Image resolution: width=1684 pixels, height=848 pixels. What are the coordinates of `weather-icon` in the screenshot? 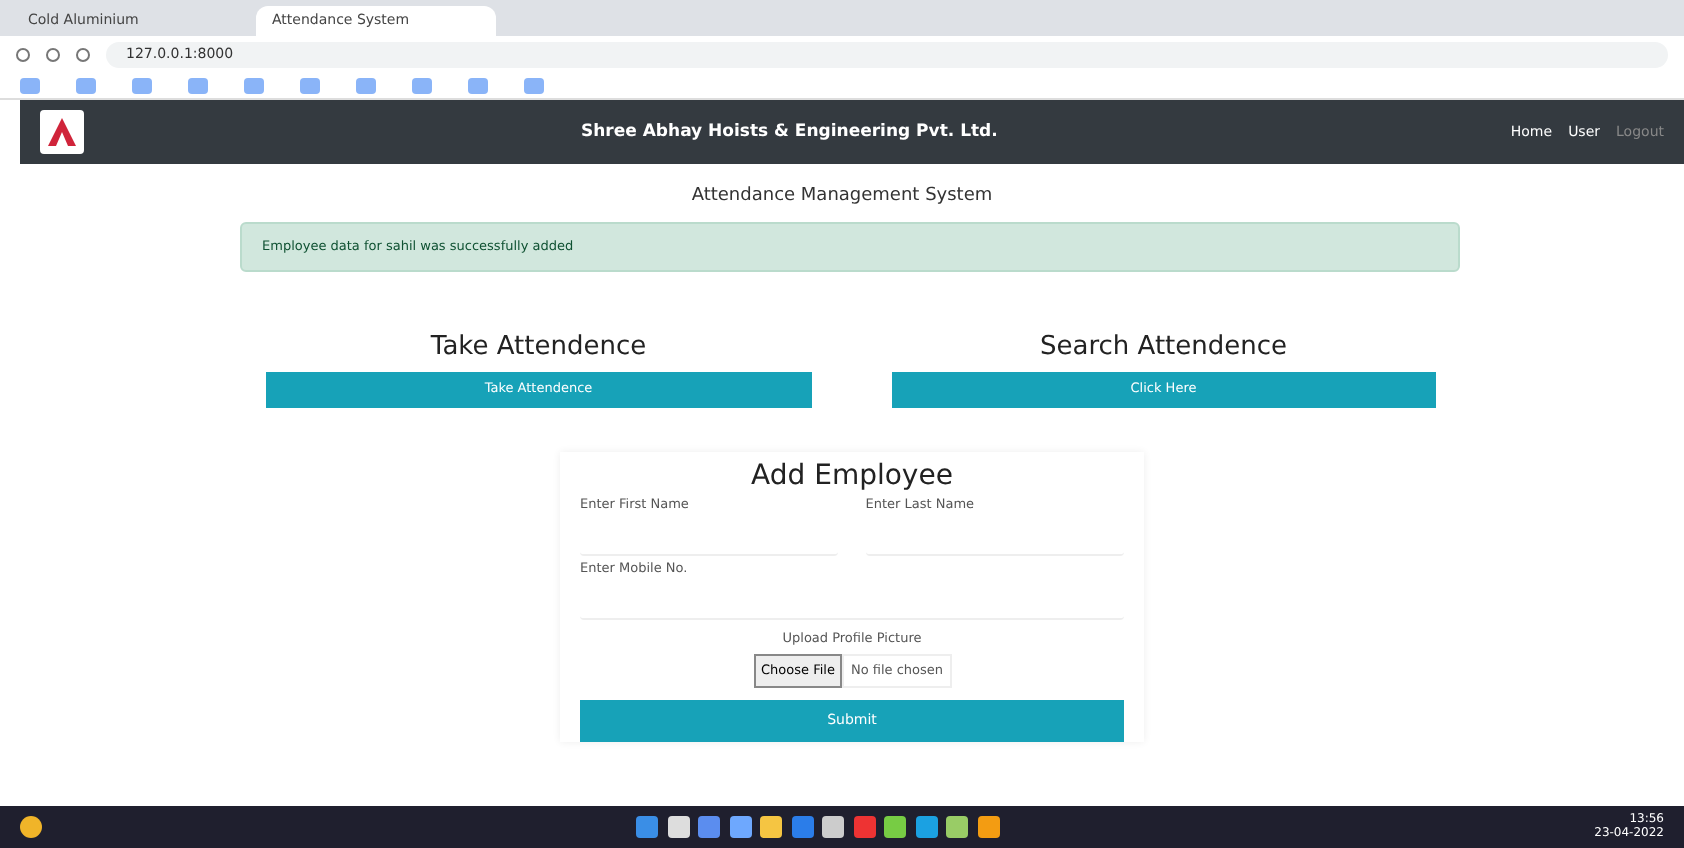 It's located at (31, 827).